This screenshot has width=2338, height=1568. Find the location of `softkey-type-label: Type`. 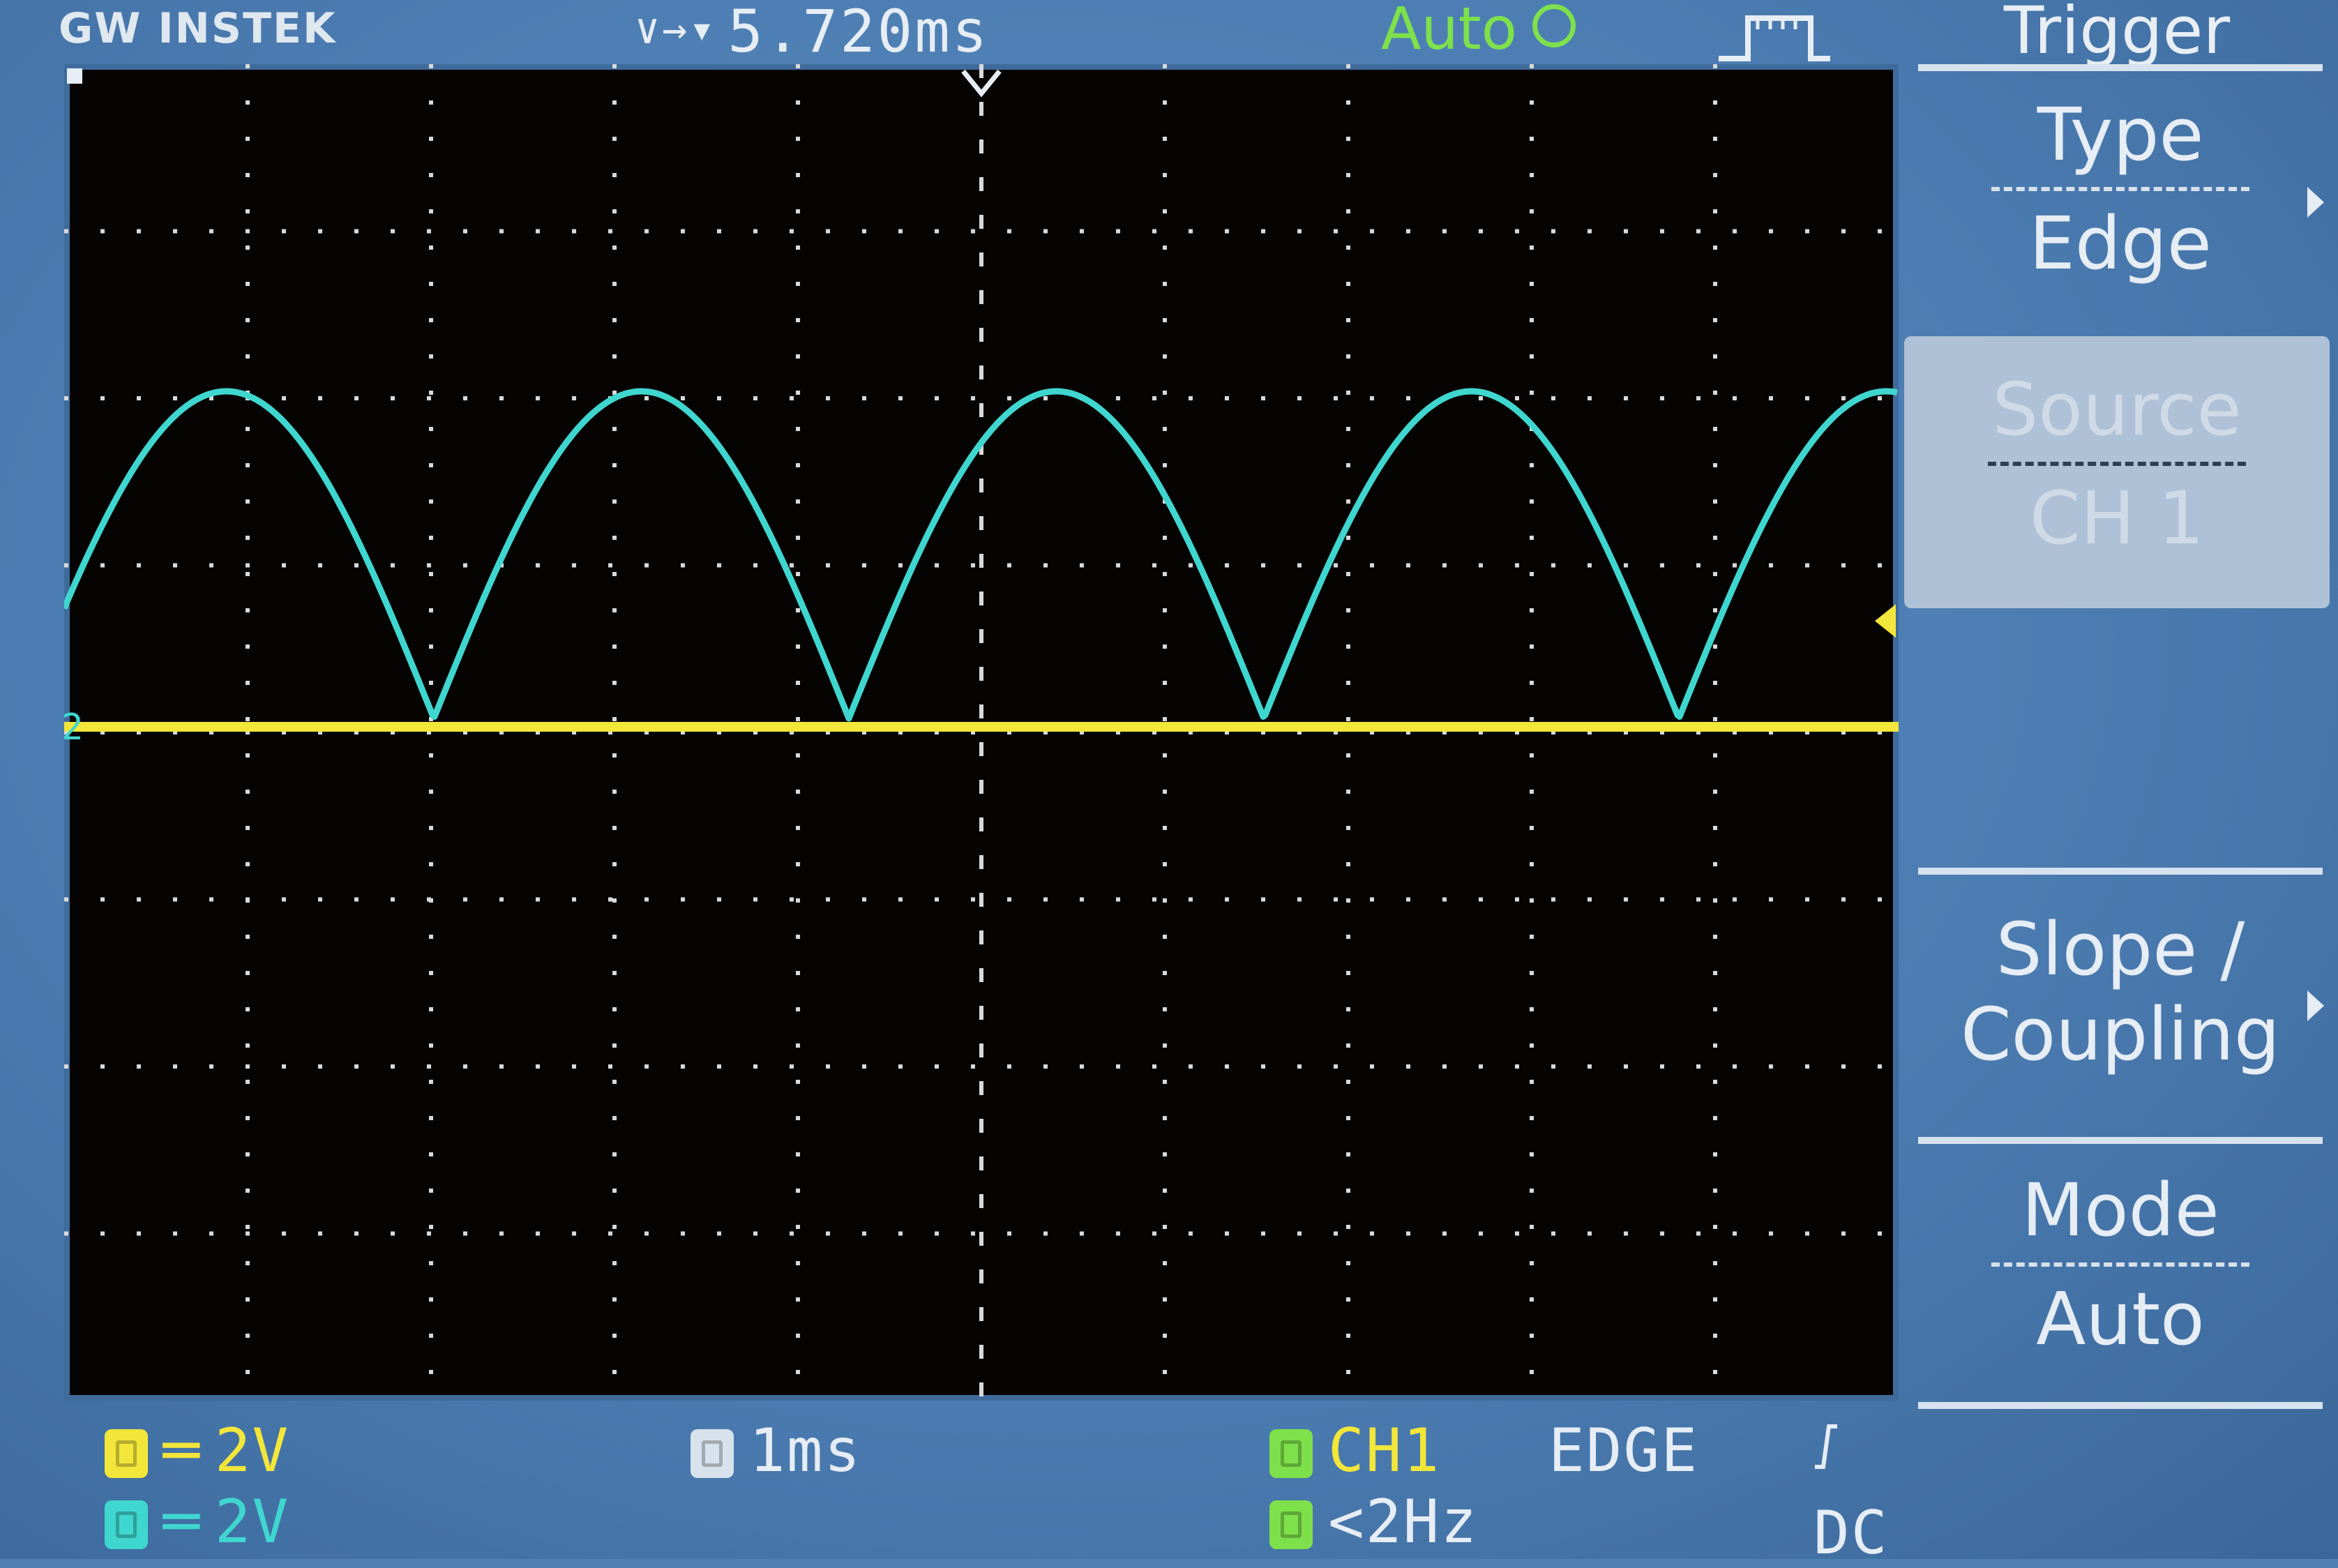

softkey-type-label: Type is located at coordinates (2120, 134).